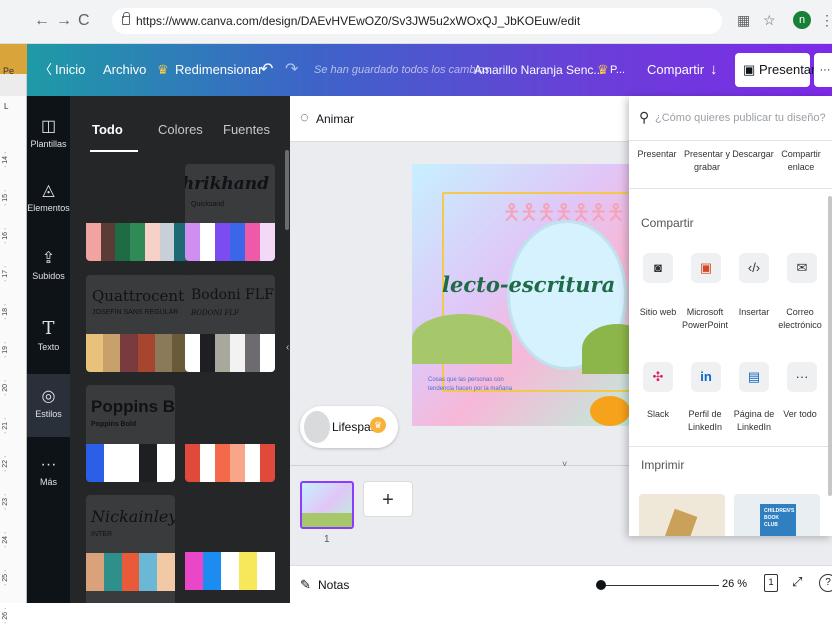 The width and height of the screenshot is (832, 624). What do you see at coordinates (48, 258) in the screenshot?
I see `upload-icon: ⇪` at bounding box center [48, 258].